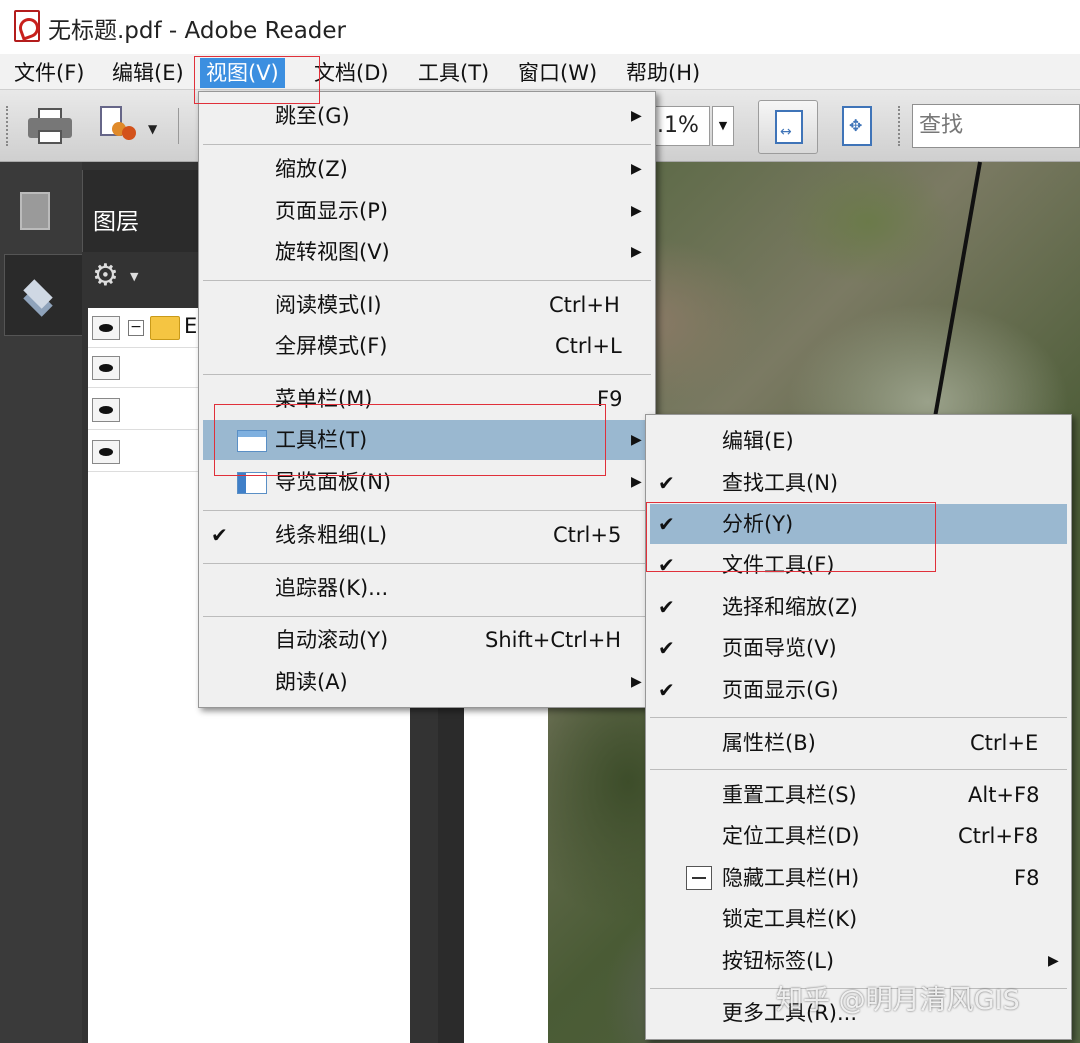 The width and height of the screenshot is (1080, 1043). Describe the element at coordinates (126, 126) in the screenshot. I see `collaborate-icon: ▼` at that location.